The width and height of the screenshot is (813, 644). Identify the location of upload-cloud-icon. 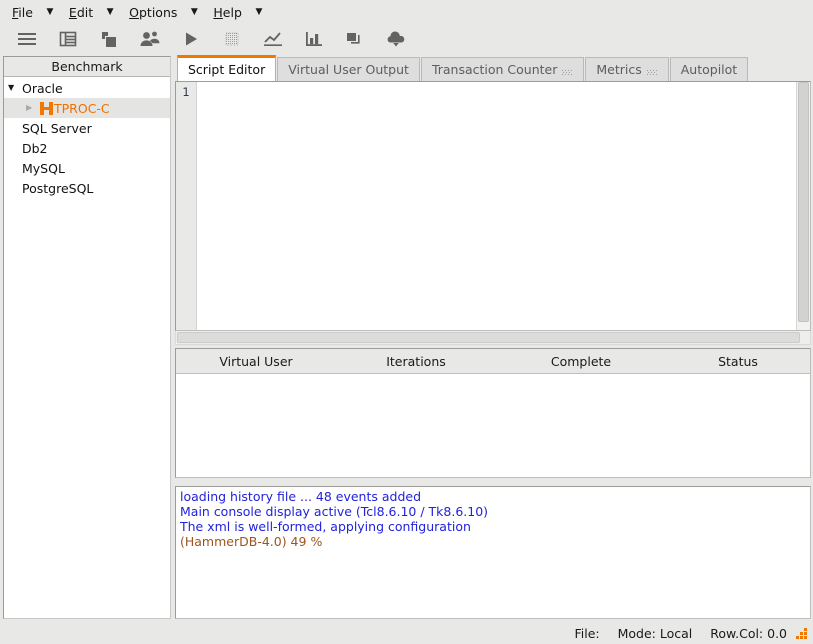
(395, 39).